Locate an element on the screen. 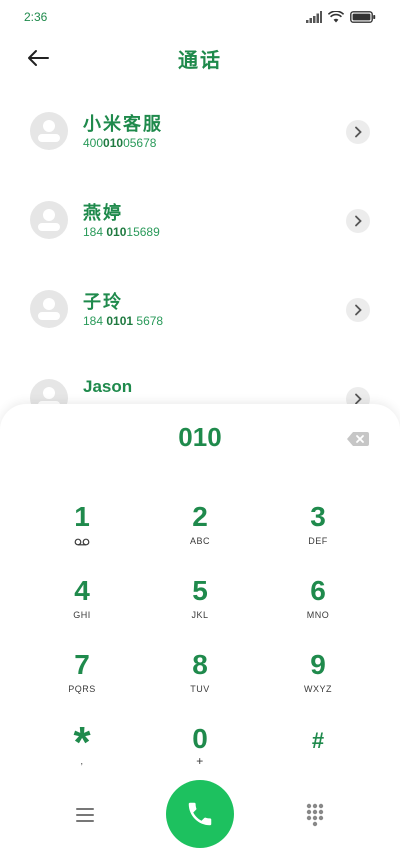  status-icons is located at coordinates (341, 17).